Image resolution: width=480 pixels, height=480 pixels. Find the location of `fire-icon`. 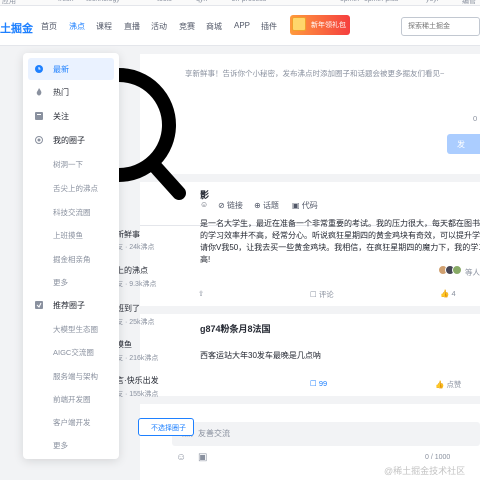

fire-icon is located at coordinates (39, 92).